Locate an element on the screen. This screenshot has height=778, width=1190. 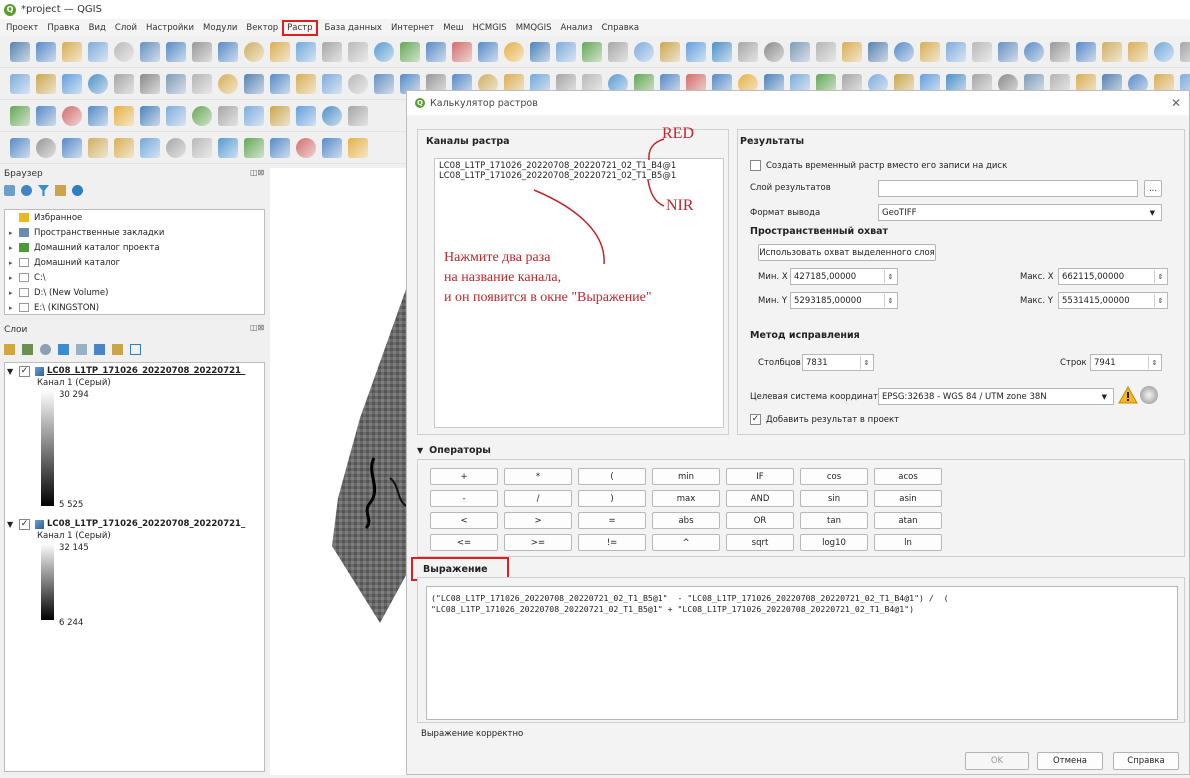
add-to-project-checkbox: ✓ is located at coordinates (755, 419).